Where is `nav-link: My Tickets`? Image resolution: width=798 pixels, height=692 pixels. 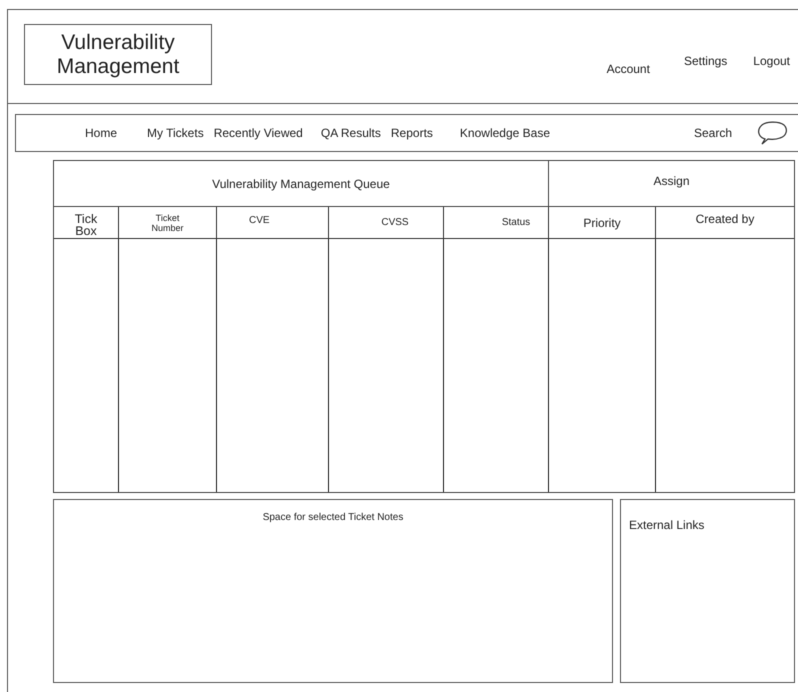 nav-link: My Tickets is located at coordinates (175, 133).